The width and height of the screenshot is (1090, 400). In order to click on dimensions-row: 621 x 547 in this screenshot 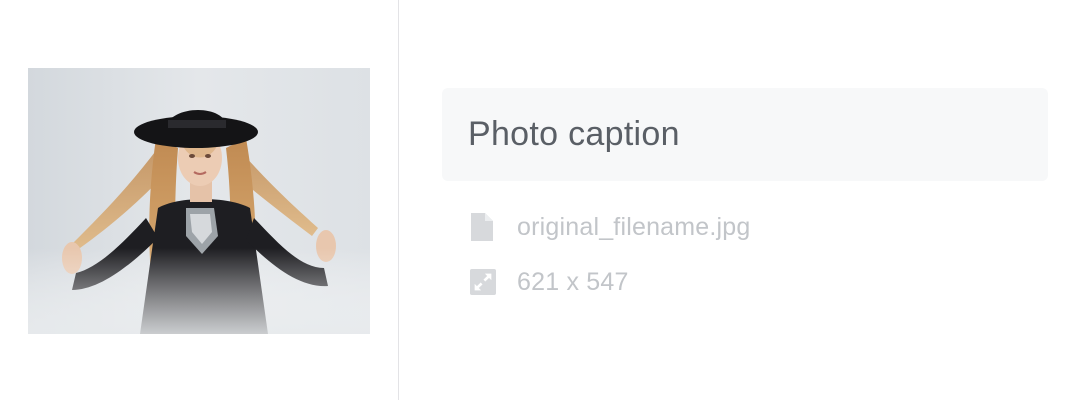, I will do `click(549, 282)`.